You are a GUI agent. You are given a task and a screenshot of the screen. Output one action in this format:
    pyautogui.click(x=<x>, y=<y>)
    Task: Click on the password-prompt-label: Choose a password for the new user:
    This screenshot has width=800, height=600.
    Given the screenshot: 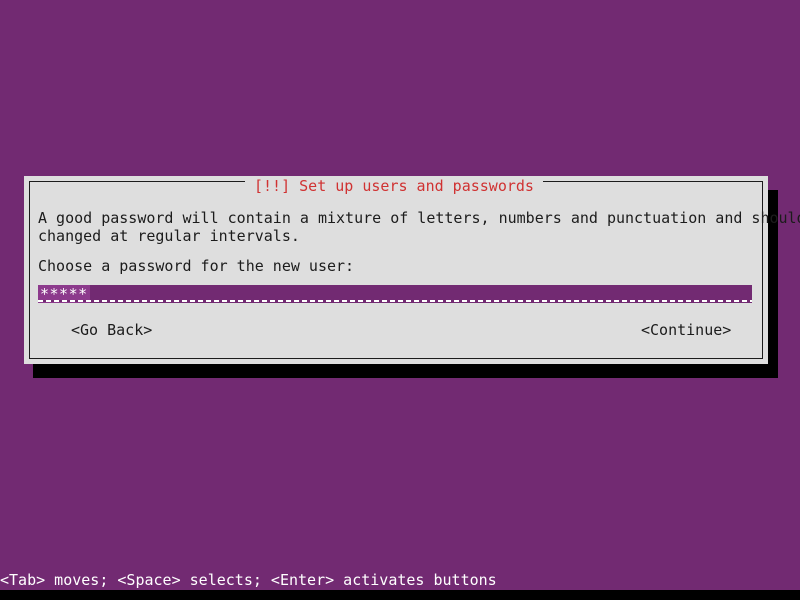 What is the action you would take?
    pyautogui.click(x=196, y=266)
    